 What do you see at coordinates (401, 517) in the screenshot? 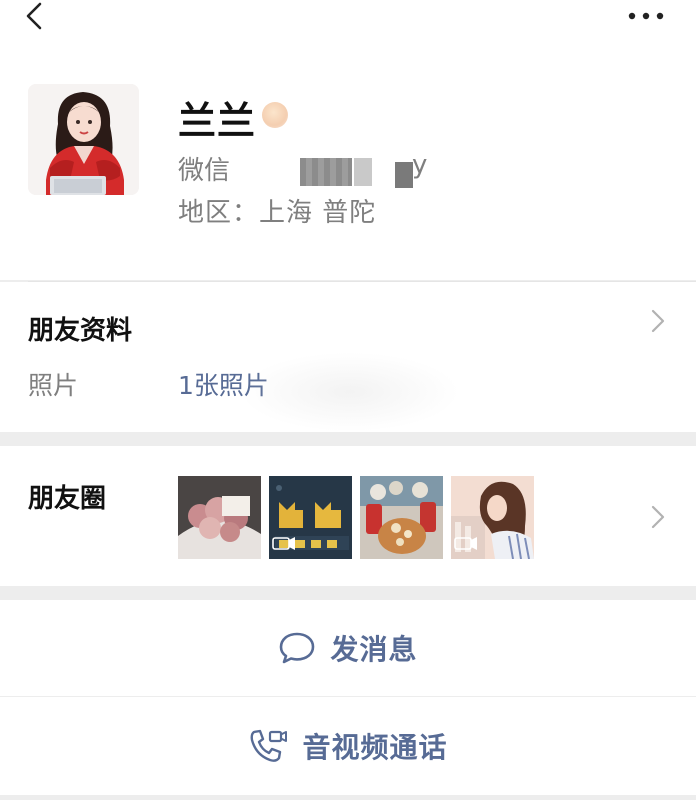
I see `moments-thumbnail-gift-basket` at bounding box center [401, 517].